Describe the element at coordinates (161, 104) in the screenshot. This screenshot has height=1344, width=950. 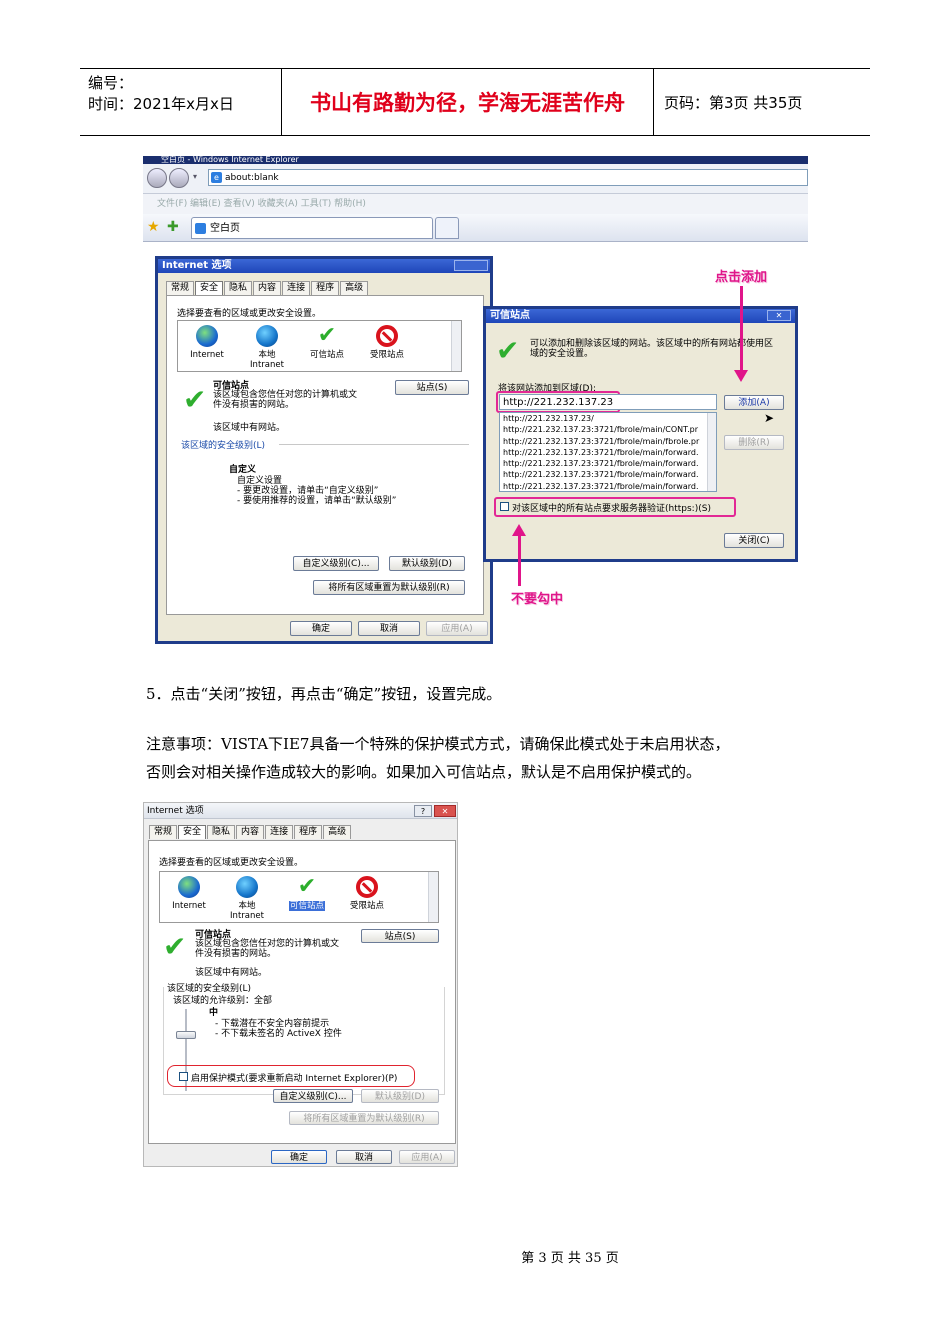
I see `time-label: 时间：2021年x月x日` at that location.